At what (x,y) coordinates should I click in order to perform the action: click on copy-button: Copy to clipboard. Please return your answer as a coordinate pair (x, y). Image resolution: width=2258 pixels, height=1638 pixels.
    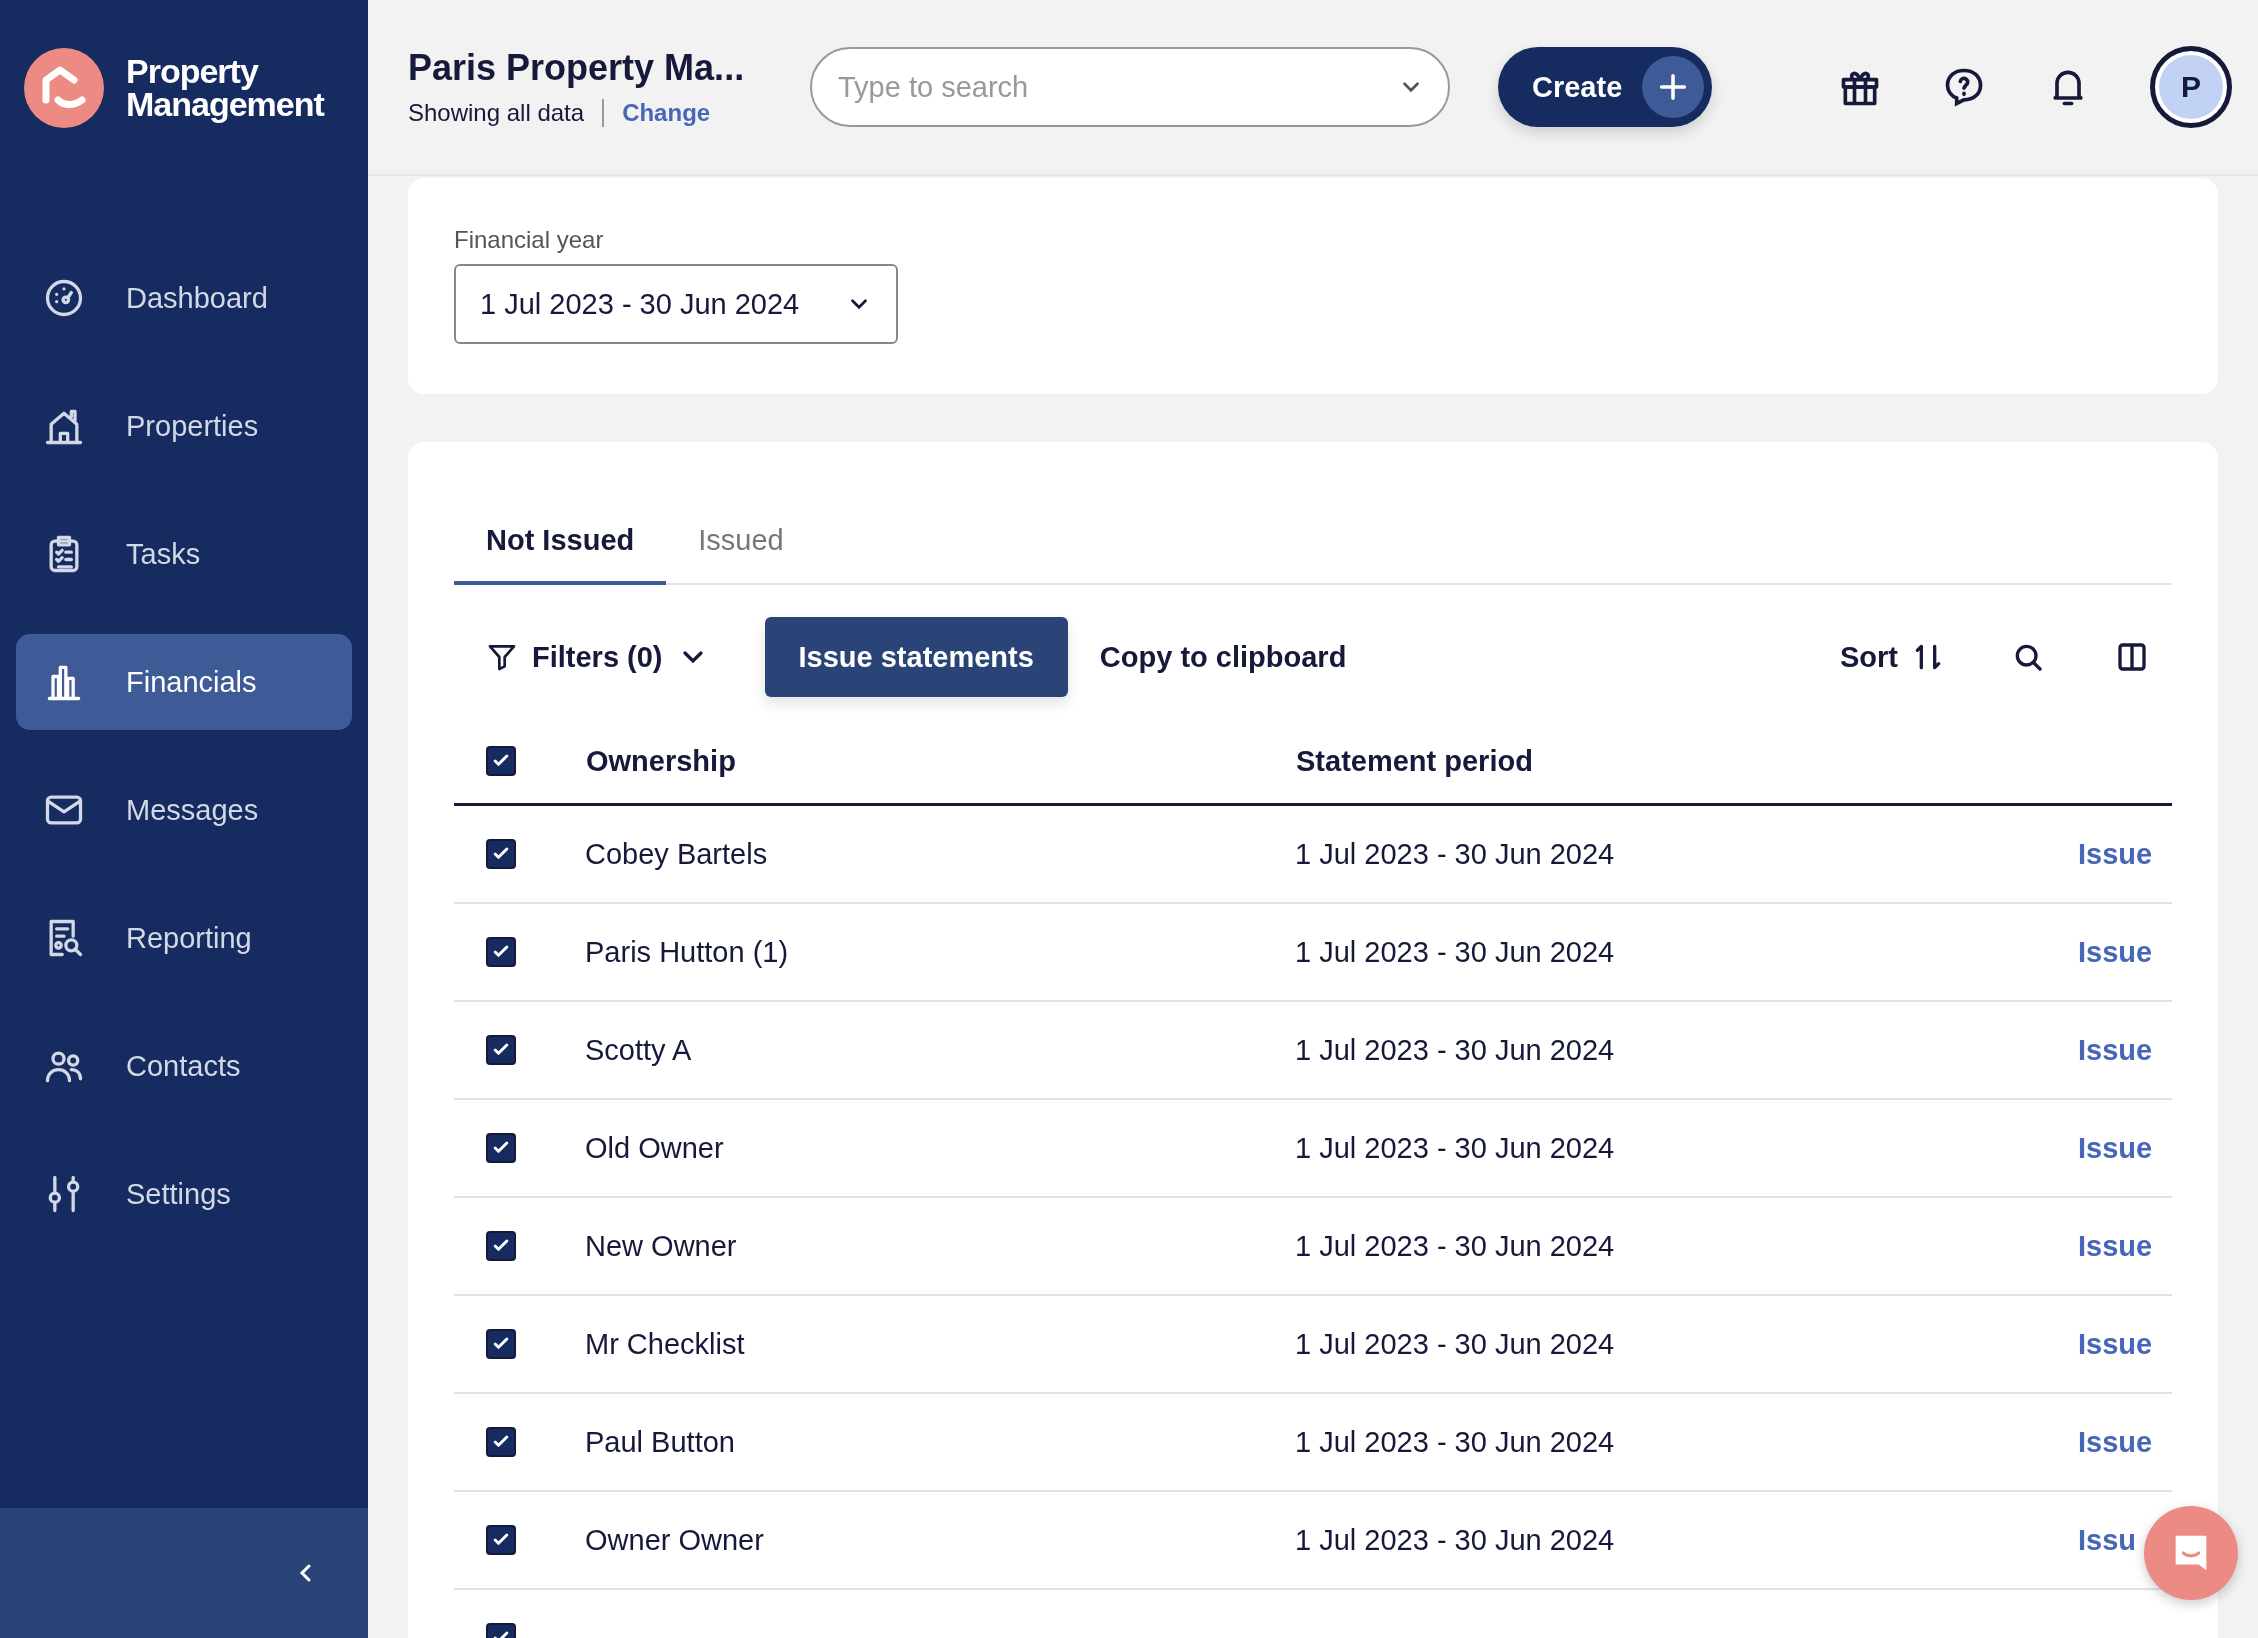
    Looking at the image, I should click on (1223, 657).